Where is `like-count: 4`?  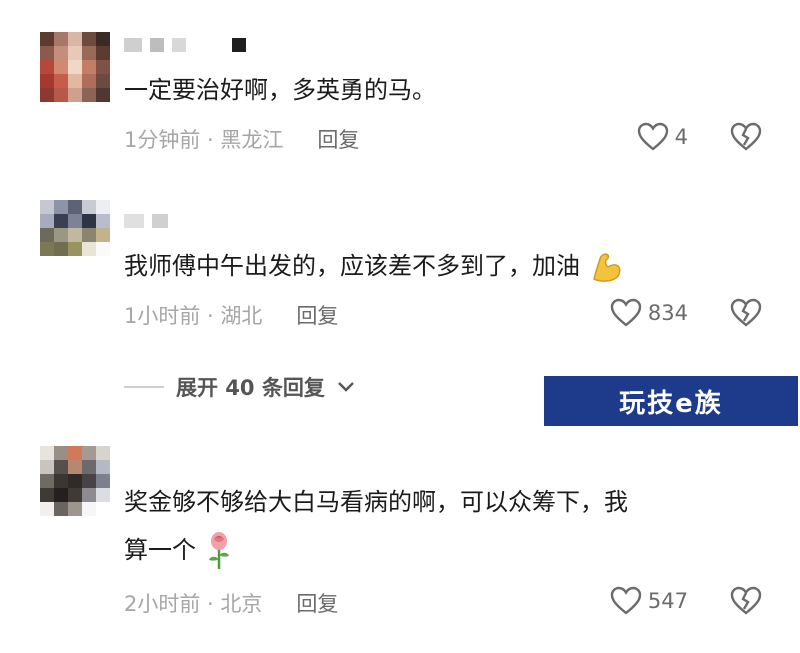 like-count: 4 is located at coordinates (681, 137).